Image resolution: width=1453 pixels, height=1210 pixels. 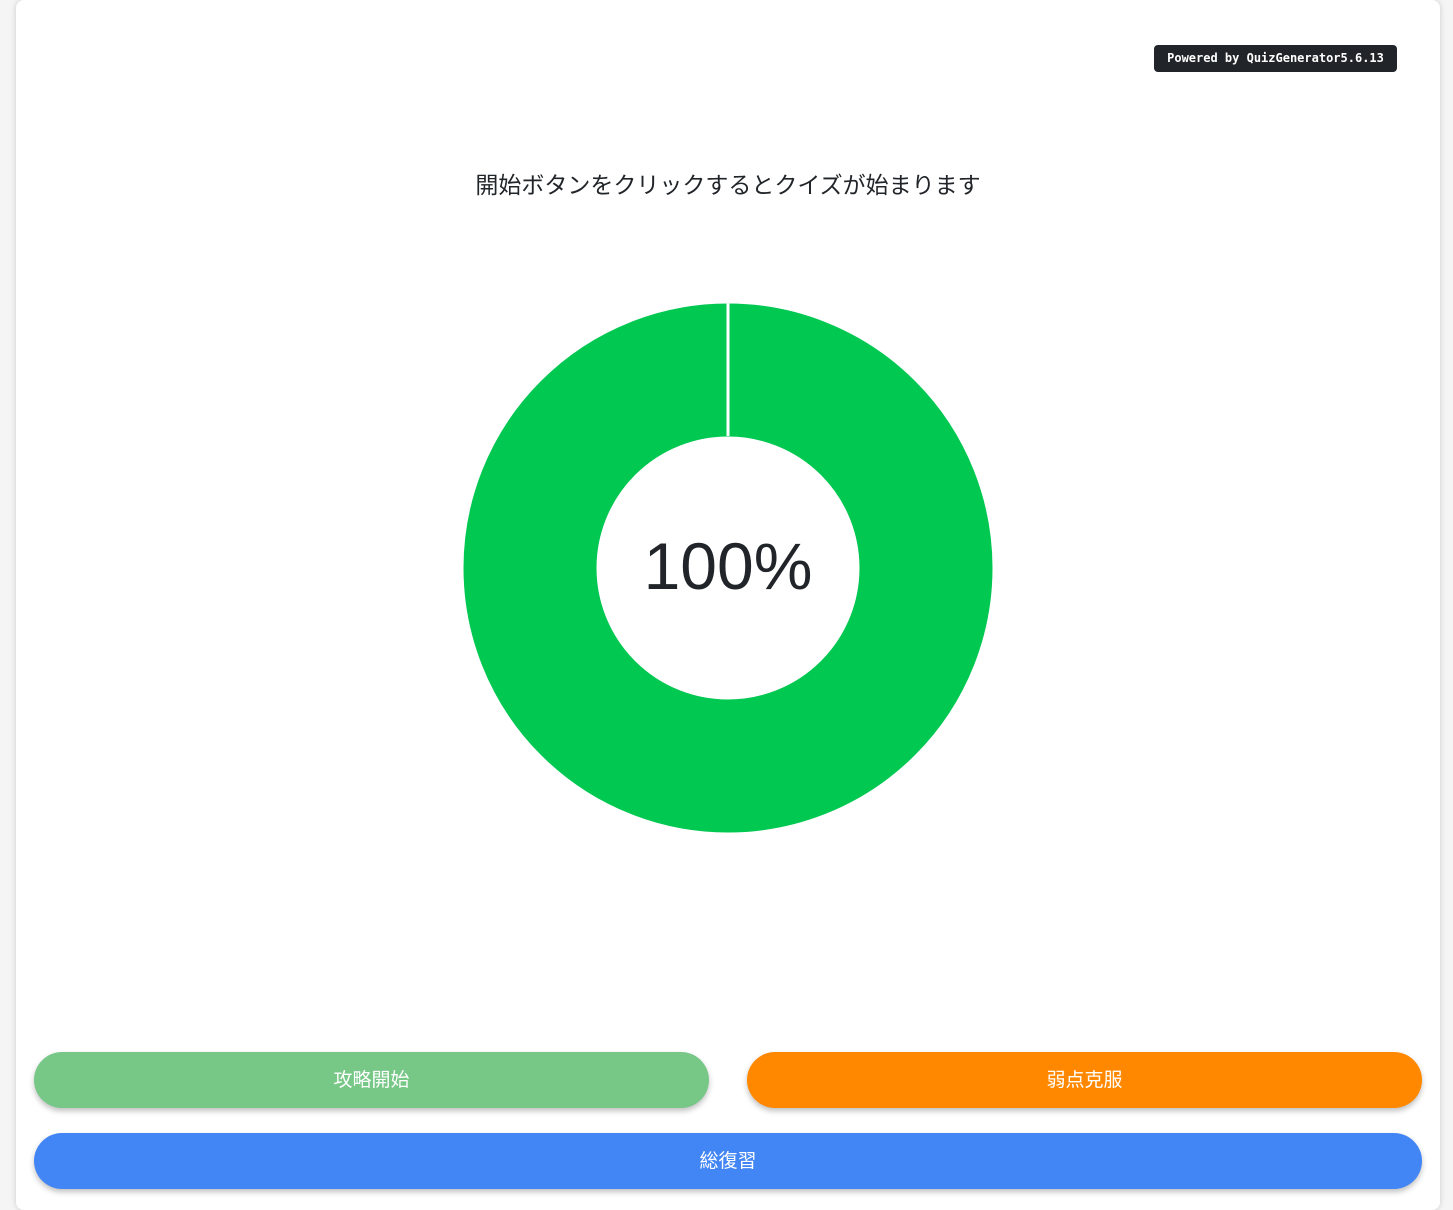 What do you see at coordinates (728, 566) in the screenshot?
I see `progress-percent-label: 100%` at bounding box center [728, 566].